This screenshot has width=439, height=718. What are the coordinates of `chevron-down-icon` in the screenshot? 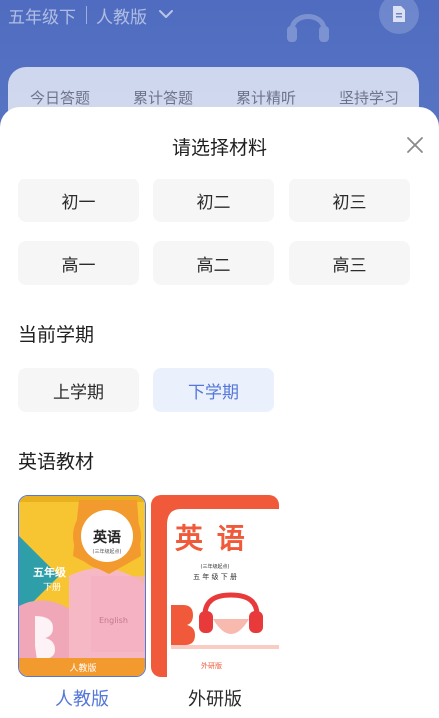 It's located at (166, 14).